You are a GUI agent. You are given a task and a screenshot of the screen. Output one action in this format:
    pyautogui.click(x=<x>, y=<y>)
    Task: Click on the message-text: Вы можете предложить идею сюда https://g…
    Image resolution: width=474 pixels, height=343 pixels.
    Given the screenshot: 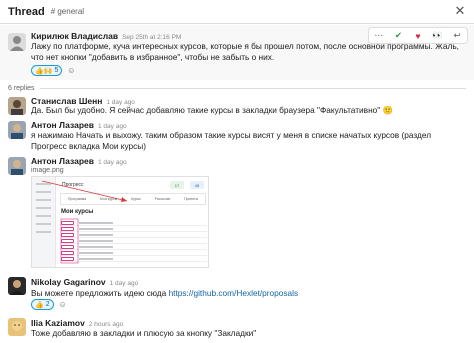 What is the action you would take?
    pyautogui.click(x=248, y=293)
    